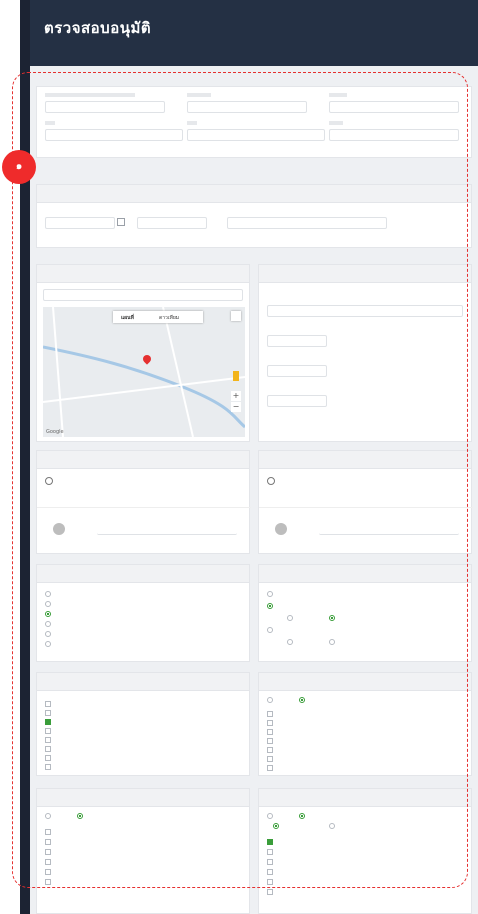  Describe the element at coordinates (365, 460) in the screenshot. I see `person-card-header` at that location.